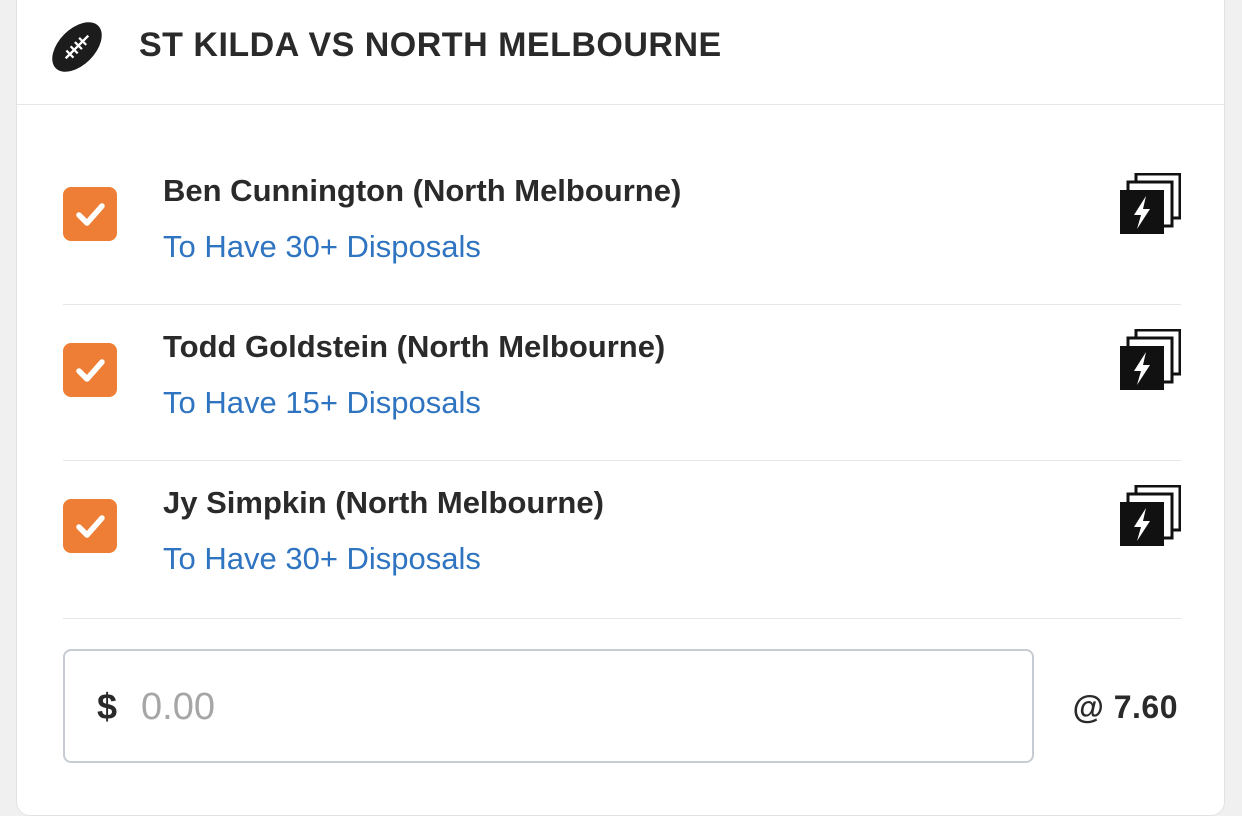  I want to click on player-name: Todd Goldstein (North Melbourne), so click(414, 346).